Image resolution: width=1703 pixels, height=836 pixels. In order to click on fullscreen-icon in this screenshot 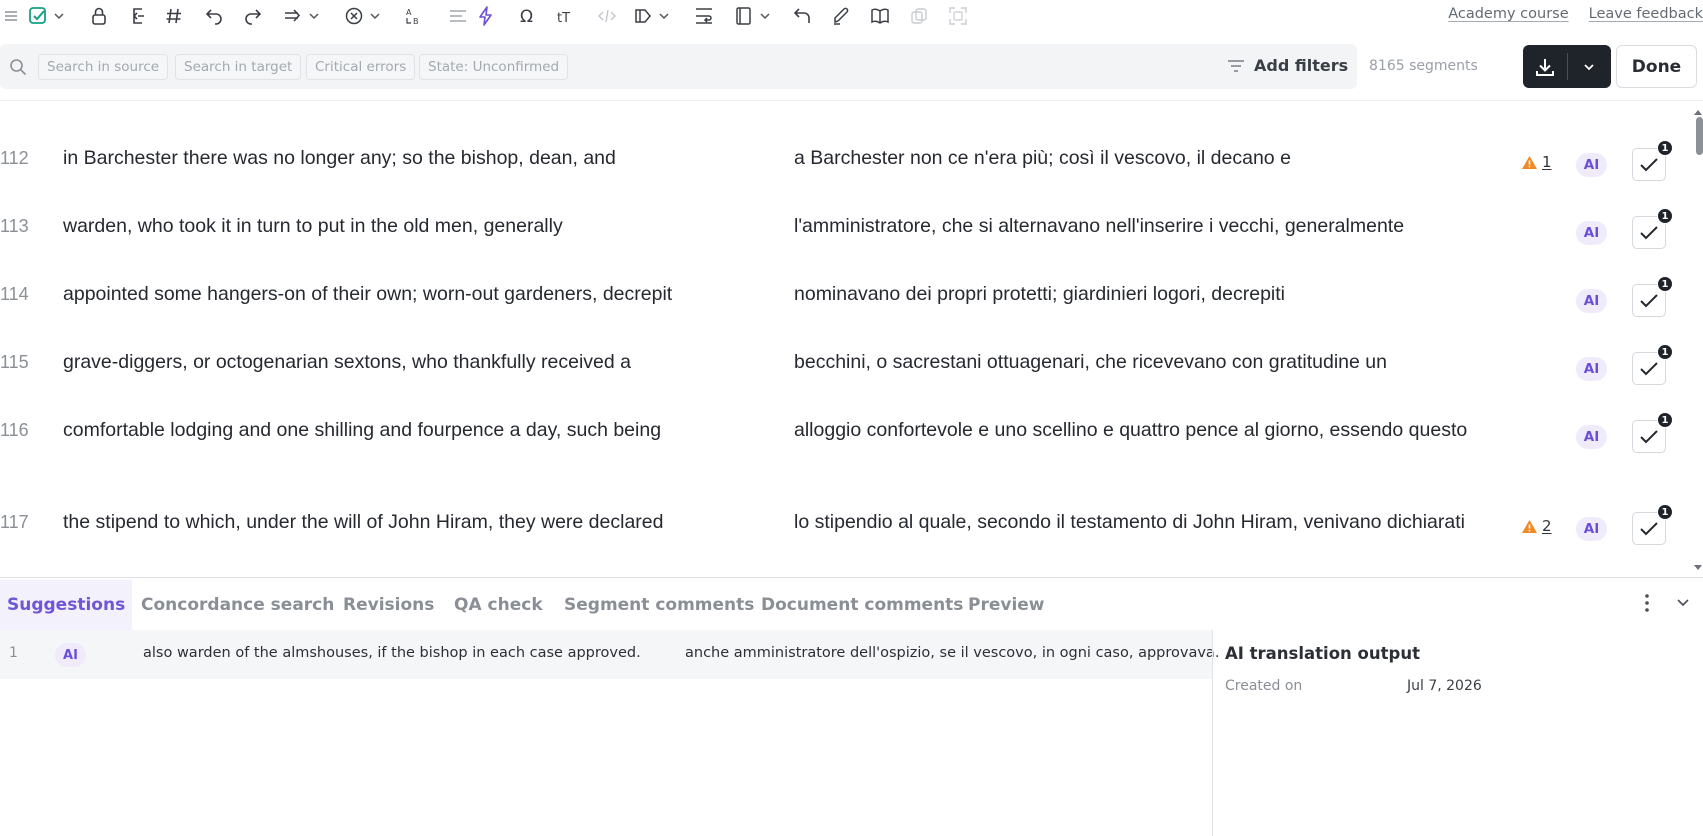, I will do `click(958, 16)`.